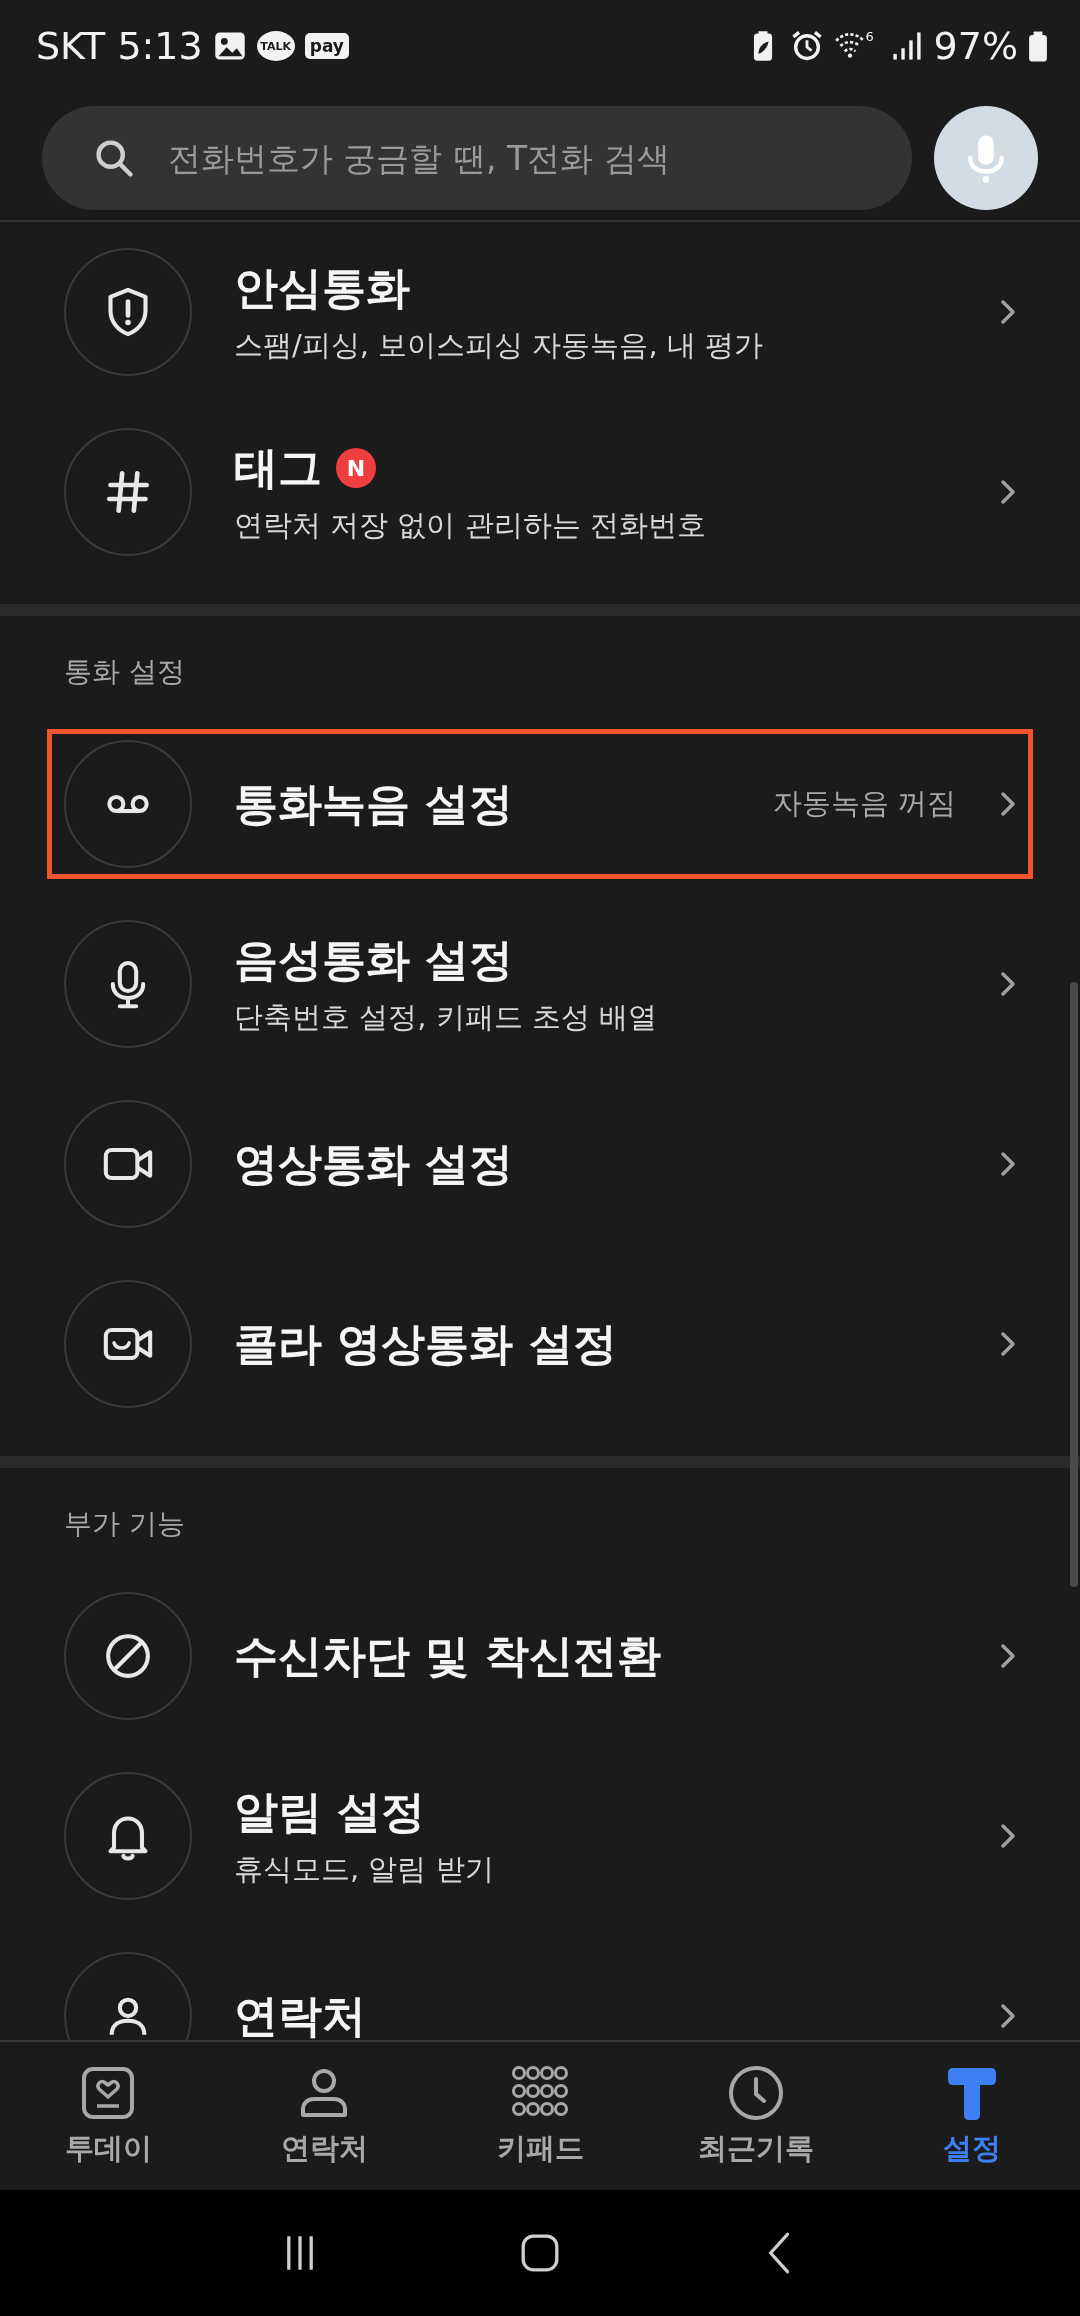 The height and width of the screenshot is (2316, 1080). I want to click on search-bar: 전화번호가 궁금할 땐, T전화 검색, so click(477, 158).